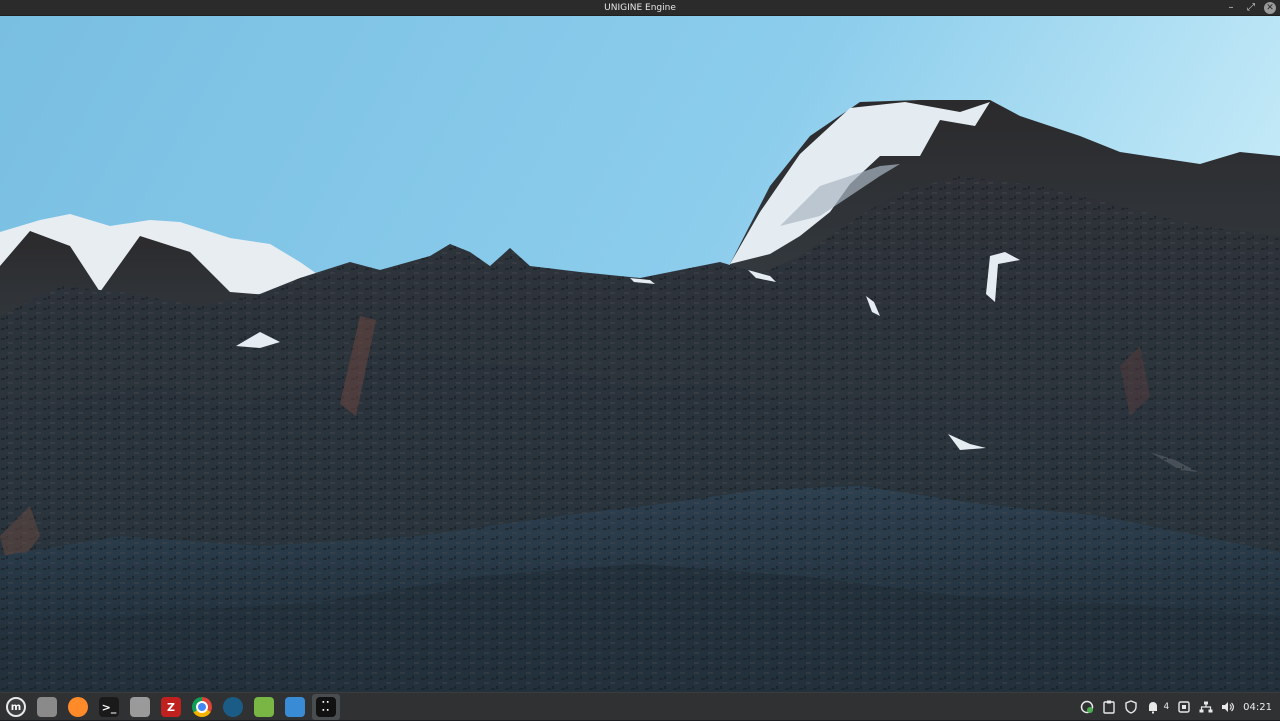 This screenshot has height=721, width=1280. Describe the element at coordinates (1231, 8) in the screenshot. I see `minimize-button: –` at that location.